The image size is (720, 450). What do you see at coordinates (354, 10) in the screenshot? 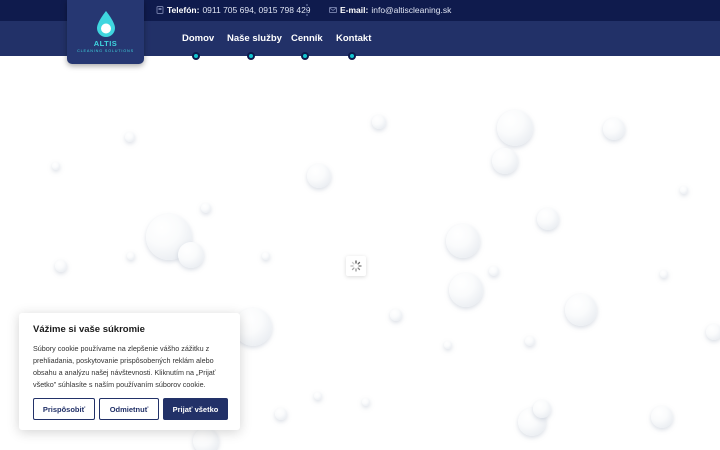
I see `email-label: E-mail:` at bounding box center [354, 10].